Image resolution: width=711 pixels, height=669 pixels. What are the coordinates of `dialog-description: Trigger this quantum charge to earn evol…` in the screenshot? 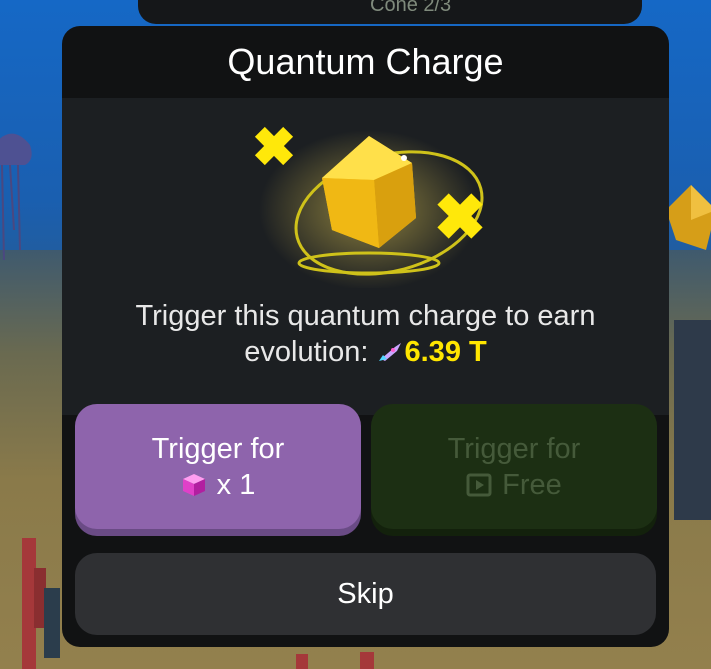 It's located at (365, 334).